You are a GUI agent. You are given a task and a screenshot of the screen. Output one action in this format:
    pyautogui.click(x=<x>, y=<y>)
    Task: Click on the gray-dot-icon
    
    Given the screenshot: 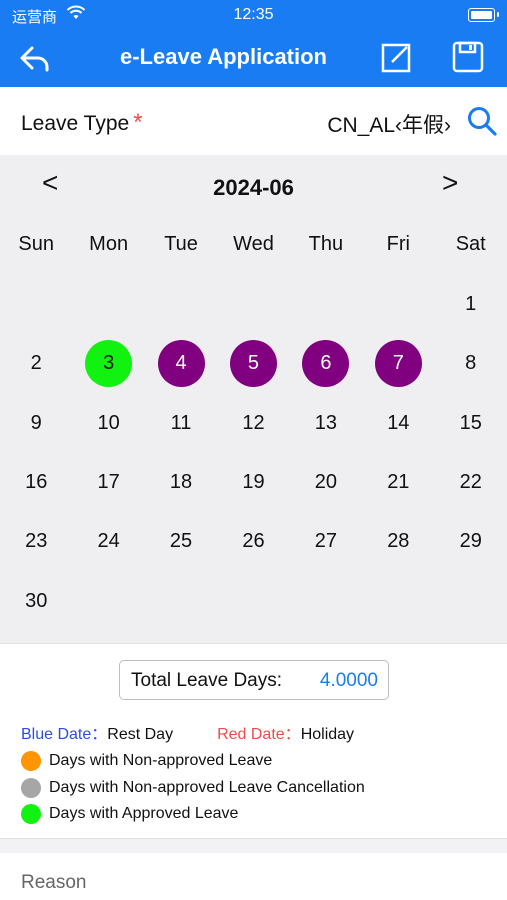 What is the action you would take?
    pyautogui.click(x=31, y=788)
    